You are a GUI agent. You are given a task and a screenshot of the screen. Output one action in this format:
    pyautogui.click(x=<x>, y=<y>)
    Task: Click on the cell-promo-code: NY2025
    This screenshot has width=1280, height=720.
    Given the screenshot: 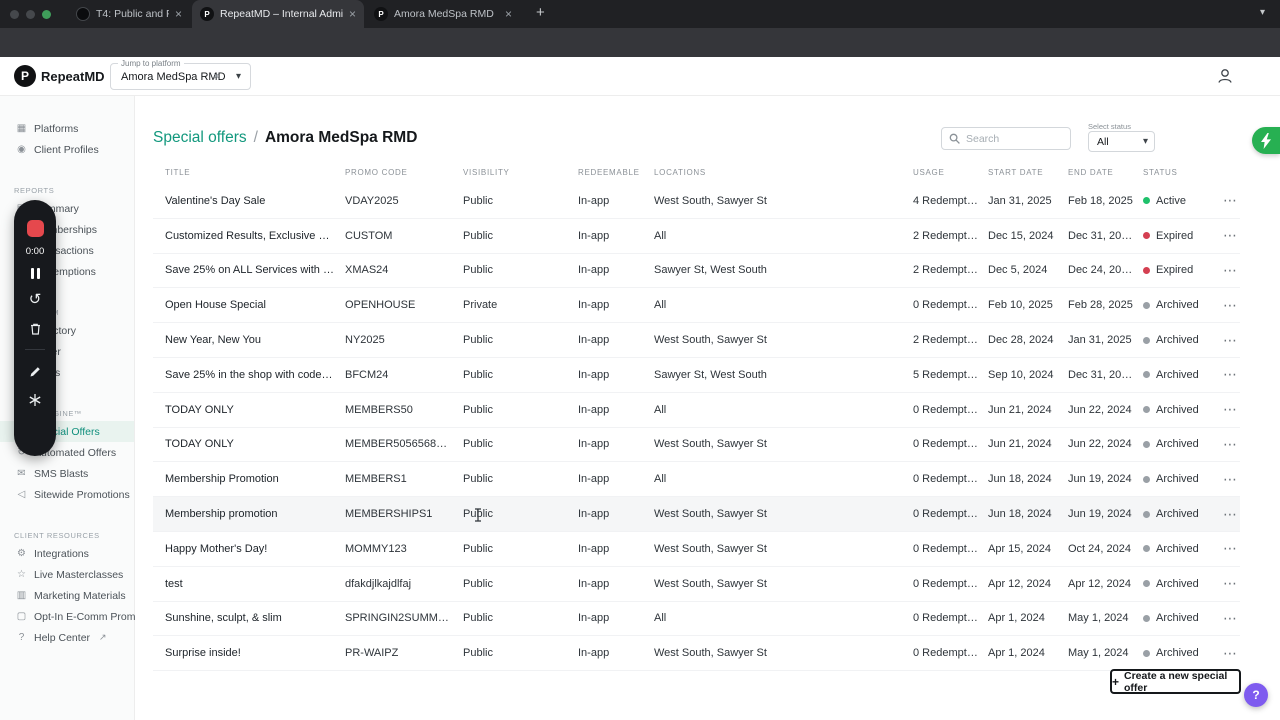 What is the action you would take?
    pyautogui.click(x=365, y=340)
    